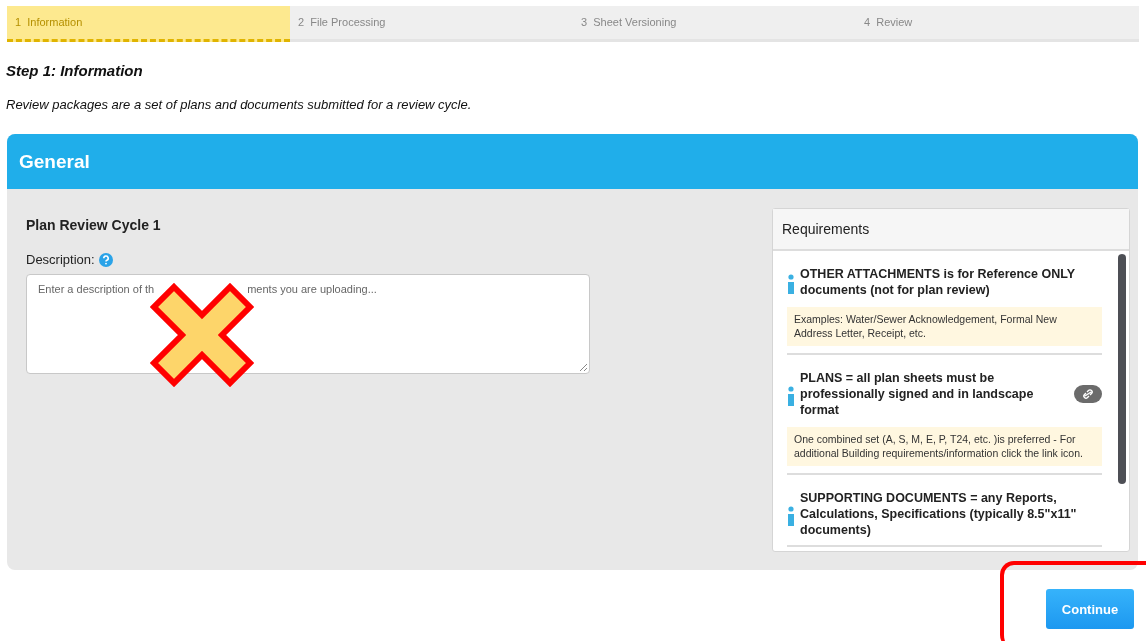 Image resolution: width=1146 pixels, height=641 pixels. Describe the element at coordinates (60, 259) in the screenshot. I see `description-label: Description:` at that location.